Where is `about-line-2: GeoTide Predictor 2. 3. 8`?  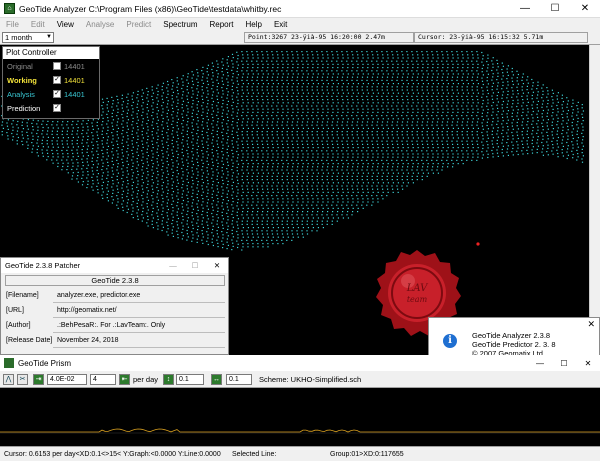 about-line-2: GeoTide Predictor 2. 3. 8 is located at coordinates (514, 344).